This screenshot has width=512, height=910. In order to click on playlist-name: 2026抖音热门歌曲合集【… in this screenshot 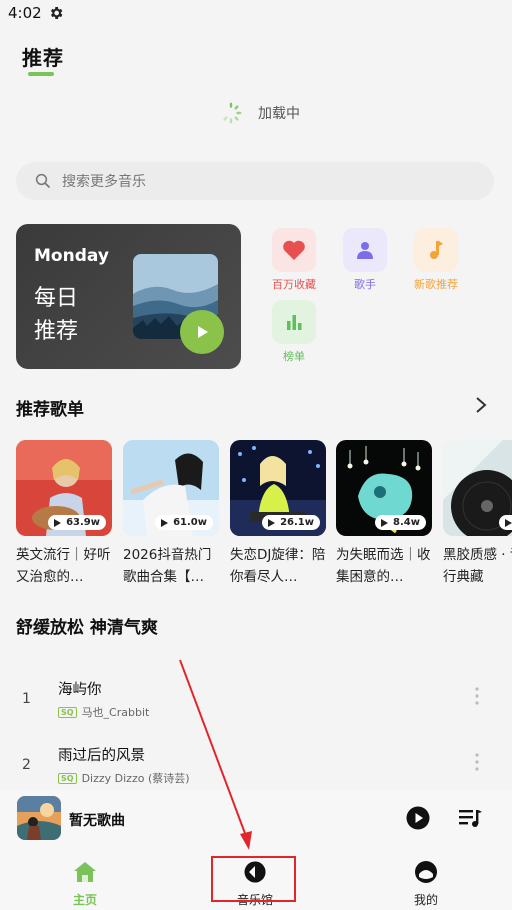, I will do `click(167, 566)`.